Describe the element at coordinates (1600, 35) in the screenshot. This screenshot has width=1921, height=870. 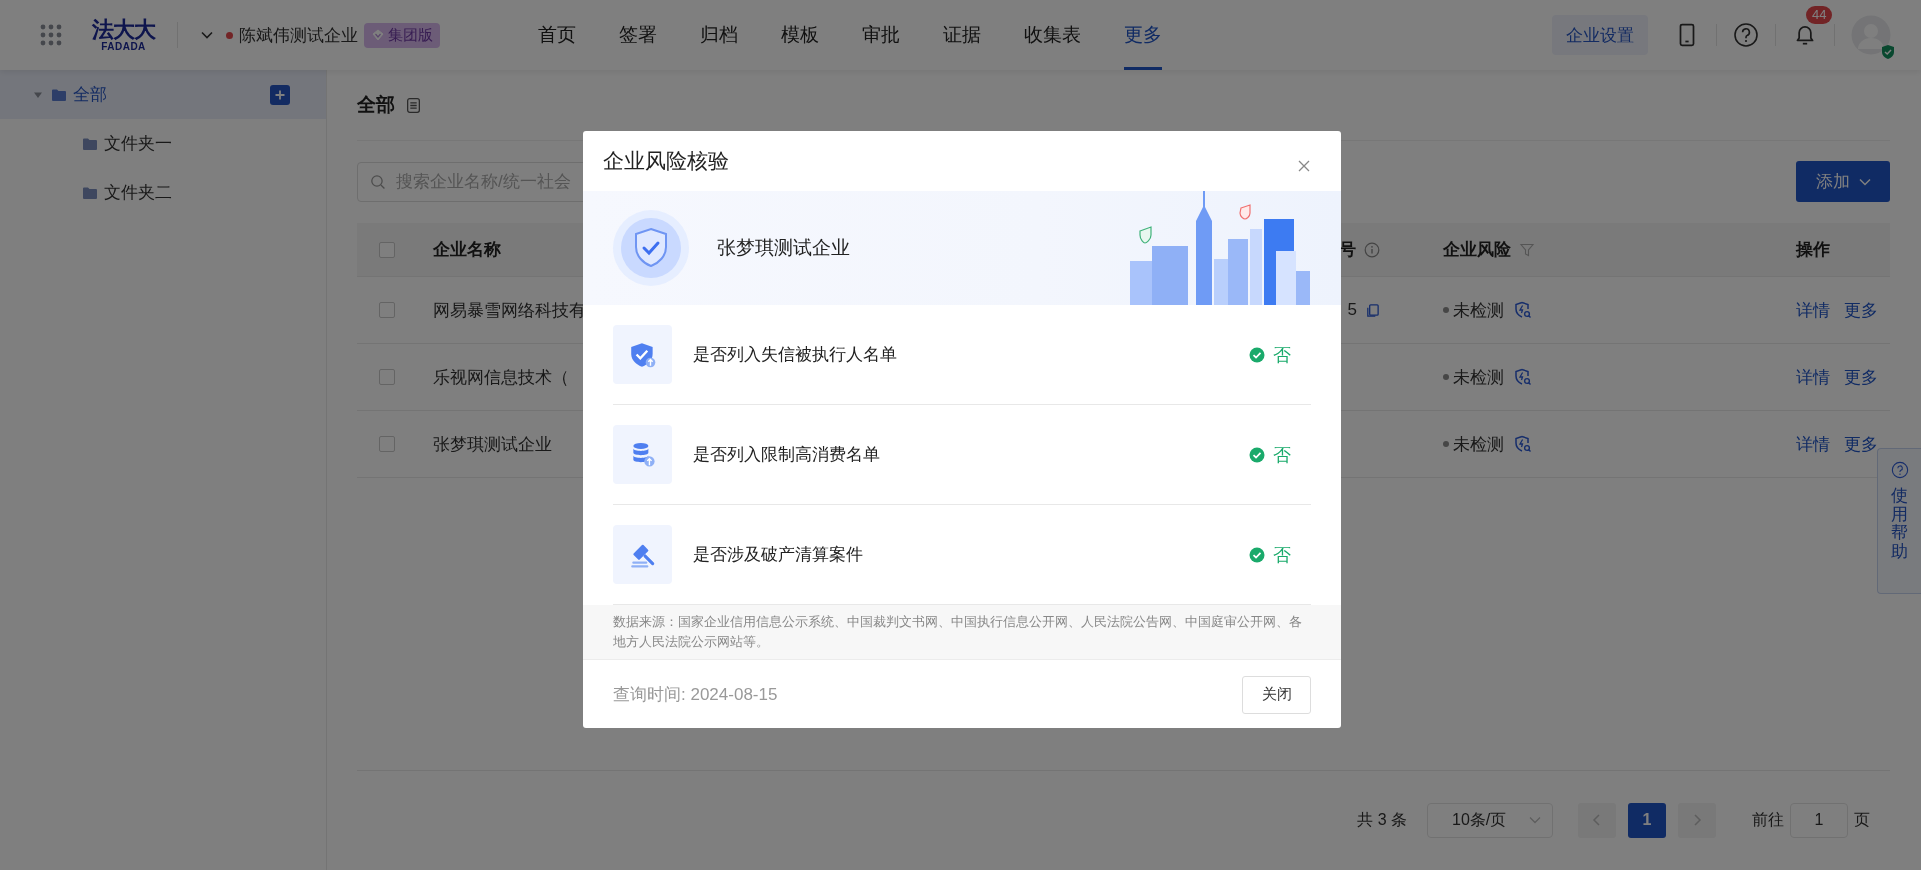
I see `enterprise-settings-button: 企业设置` at that location.